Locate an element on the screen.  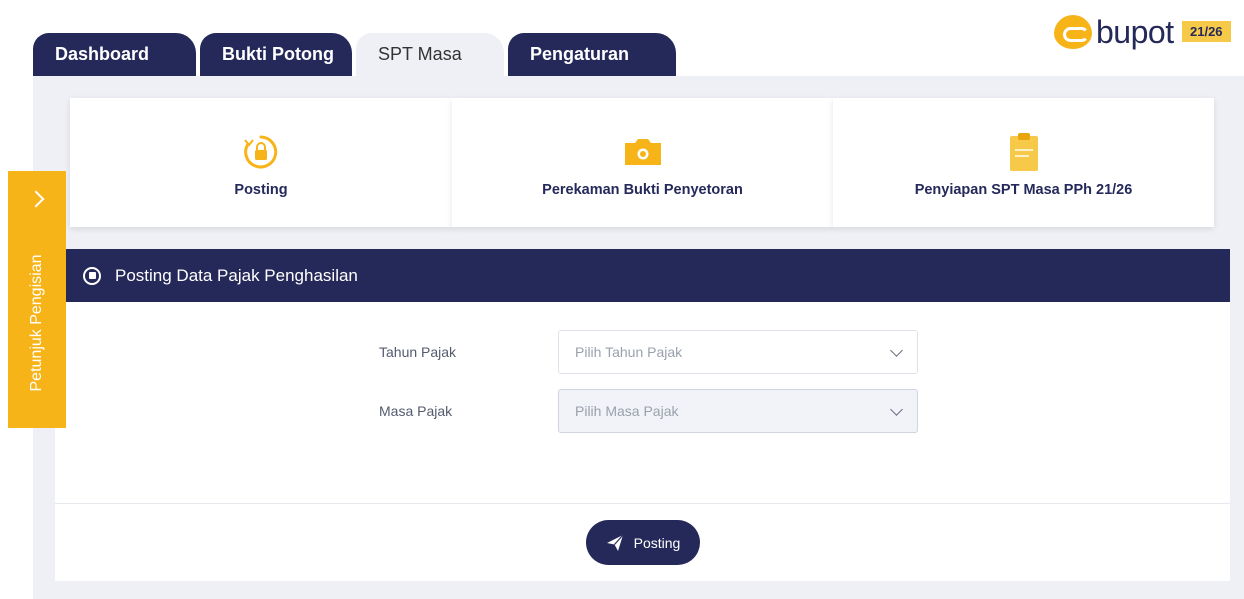
card-penyiapan-spt: Penyiapan SPT Masa PPh 21/26 is located at coordinates (1023, 162).